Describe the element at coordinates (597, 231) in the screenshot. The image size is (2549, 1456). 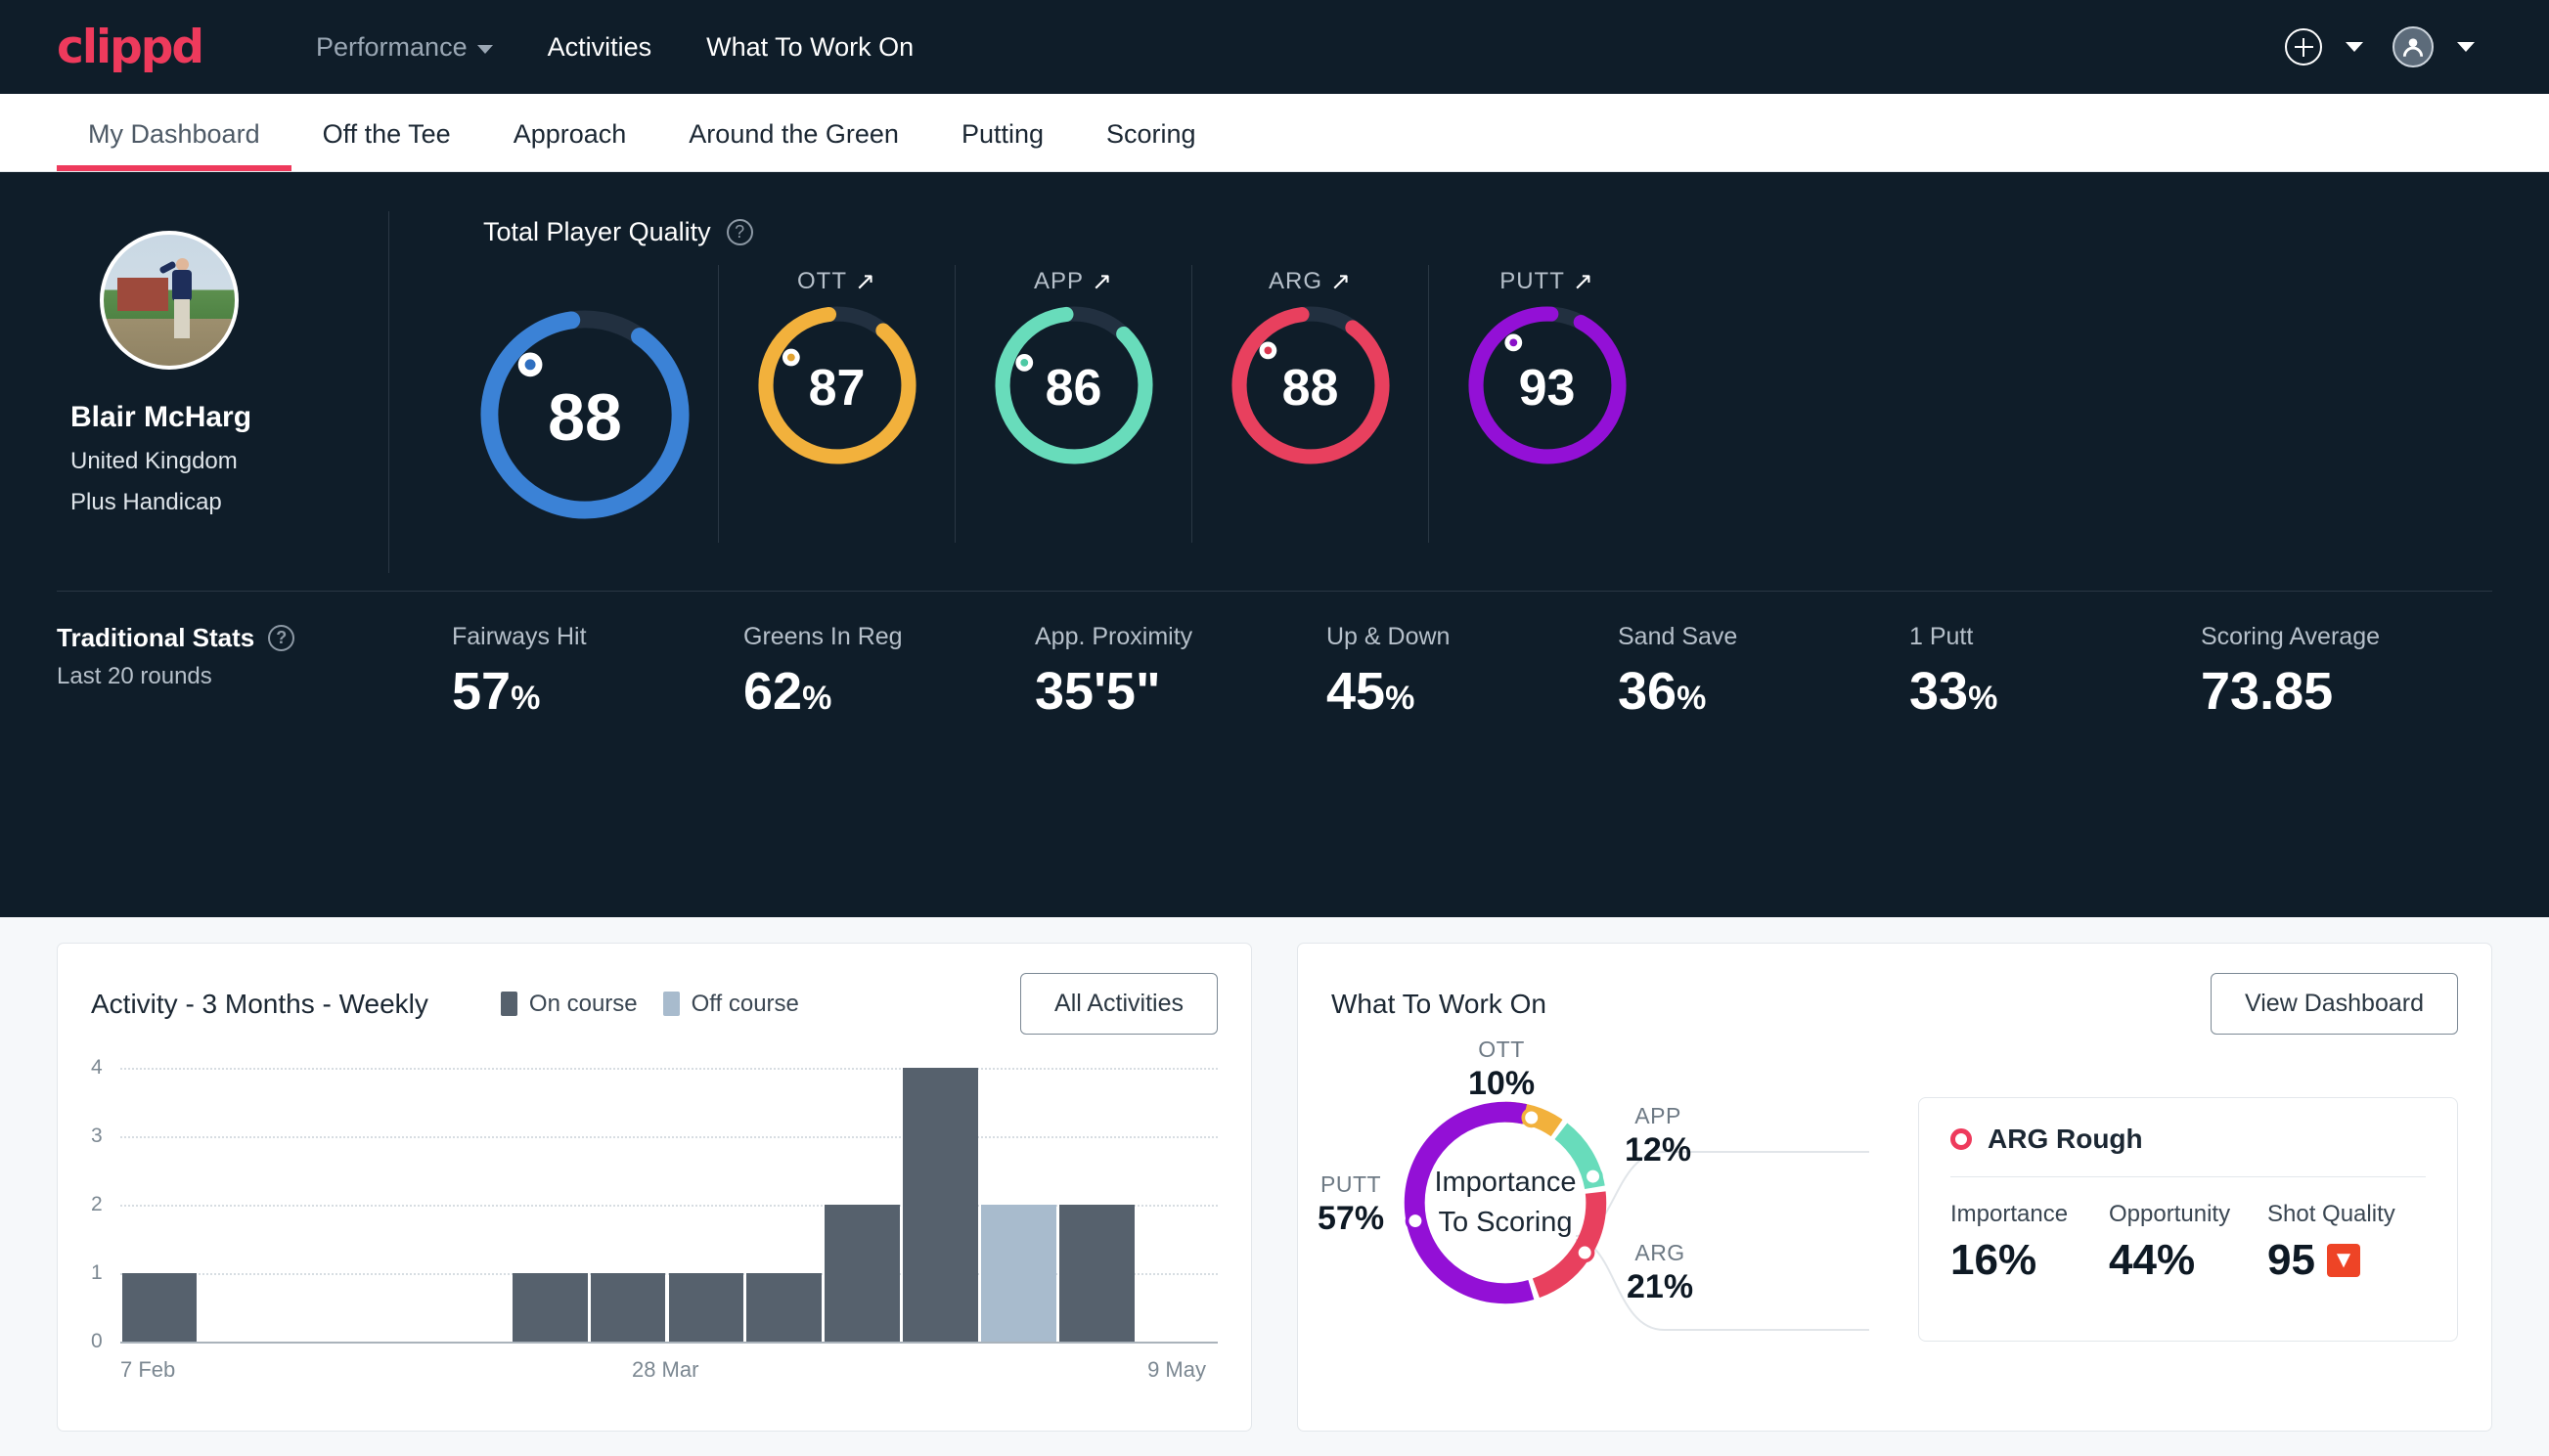
I see `total-player-quality-title: Total Player Quality` at that location.